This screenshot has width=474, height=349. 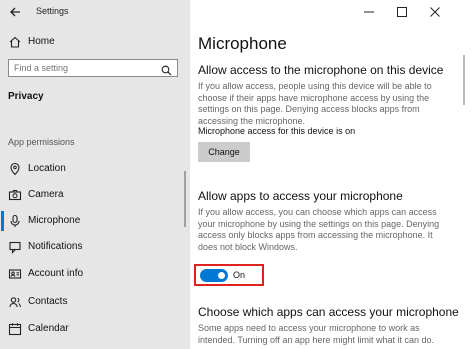 What do you see at coordinates (15, 221) in the screenshot?
I see `microphone-icon` at bounding box center [15, 221].